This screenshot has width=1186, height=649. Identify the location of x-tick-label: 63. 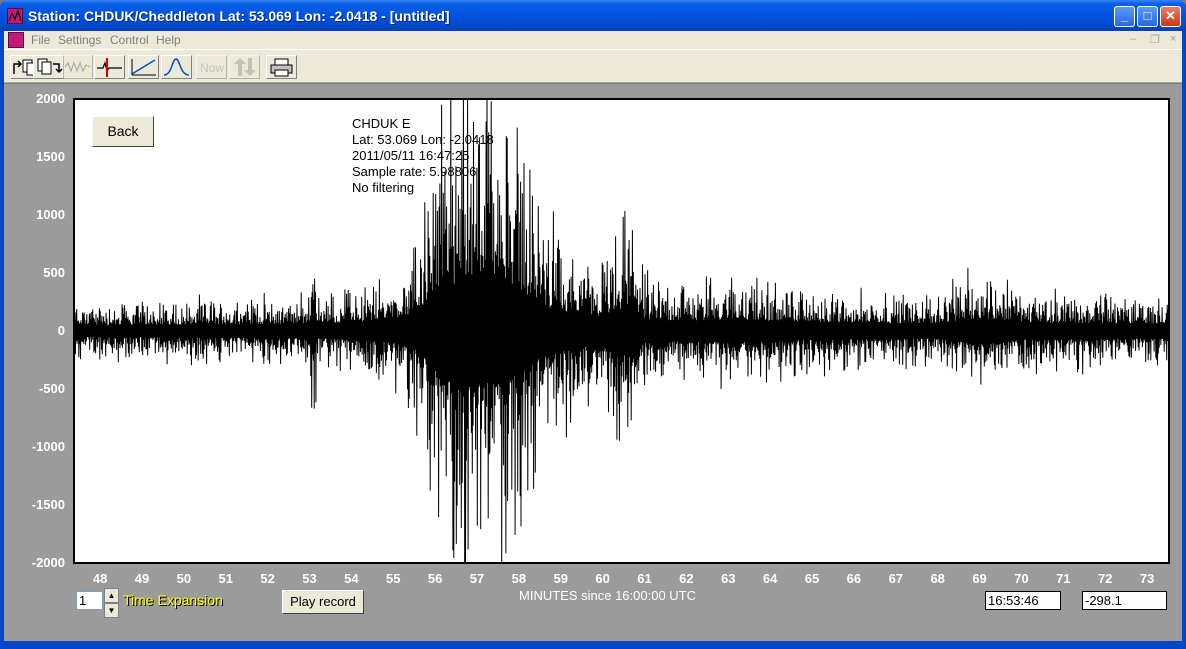
(728, 578).